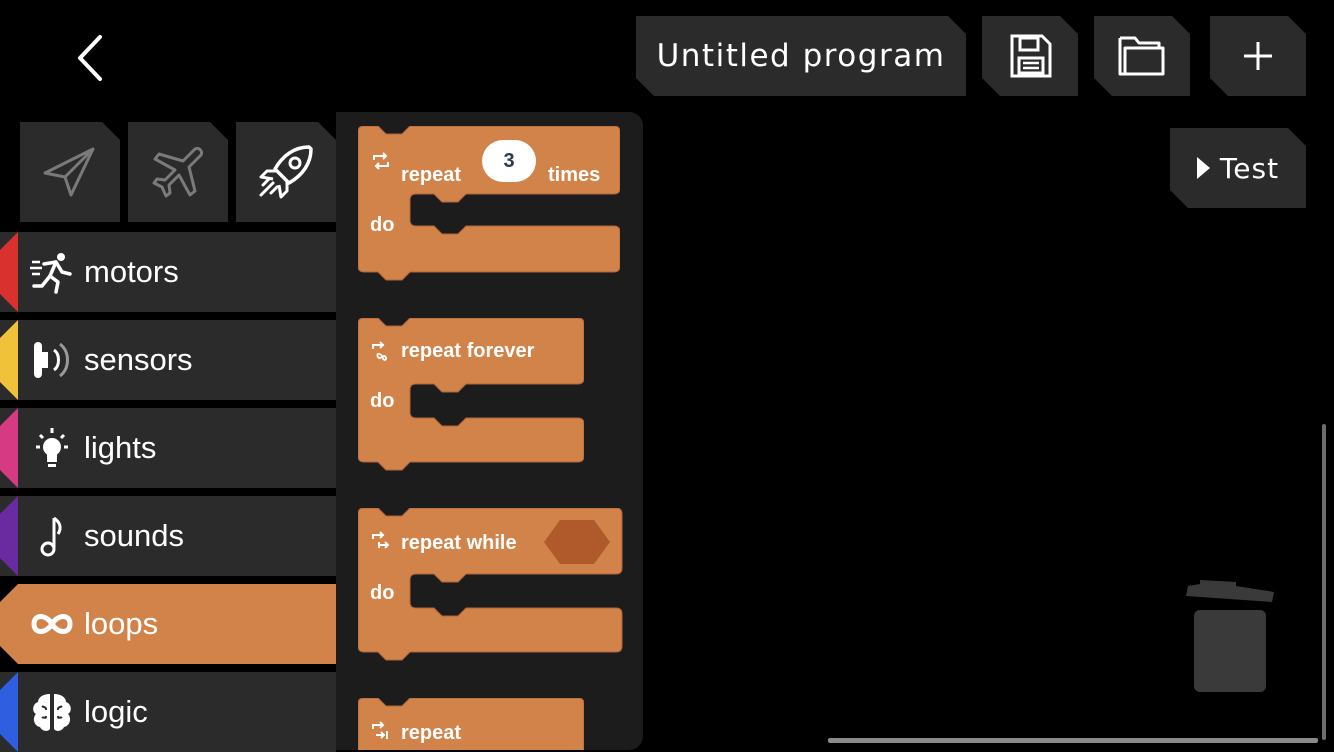 Image resolution: width=1334 pixels, height=752 pixels. I want to click on repeat-while-label: repeat while, so click(459, 543).